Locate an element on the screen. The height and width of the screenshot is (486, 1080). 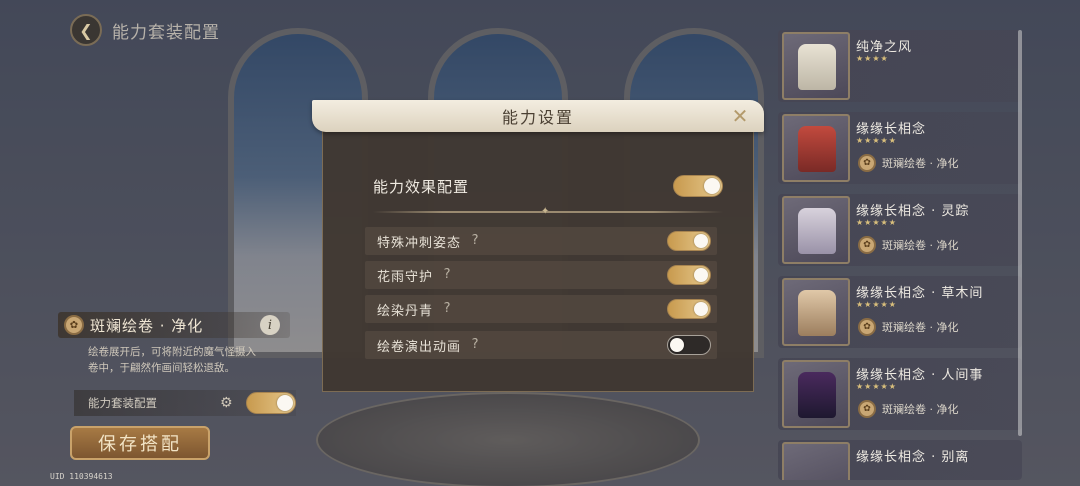
suit-card: 缘缘长相念 · 人间事 ★★★★★ ✿ 斑斓绘卷 · 净化 is located at coordinates (900, 394).